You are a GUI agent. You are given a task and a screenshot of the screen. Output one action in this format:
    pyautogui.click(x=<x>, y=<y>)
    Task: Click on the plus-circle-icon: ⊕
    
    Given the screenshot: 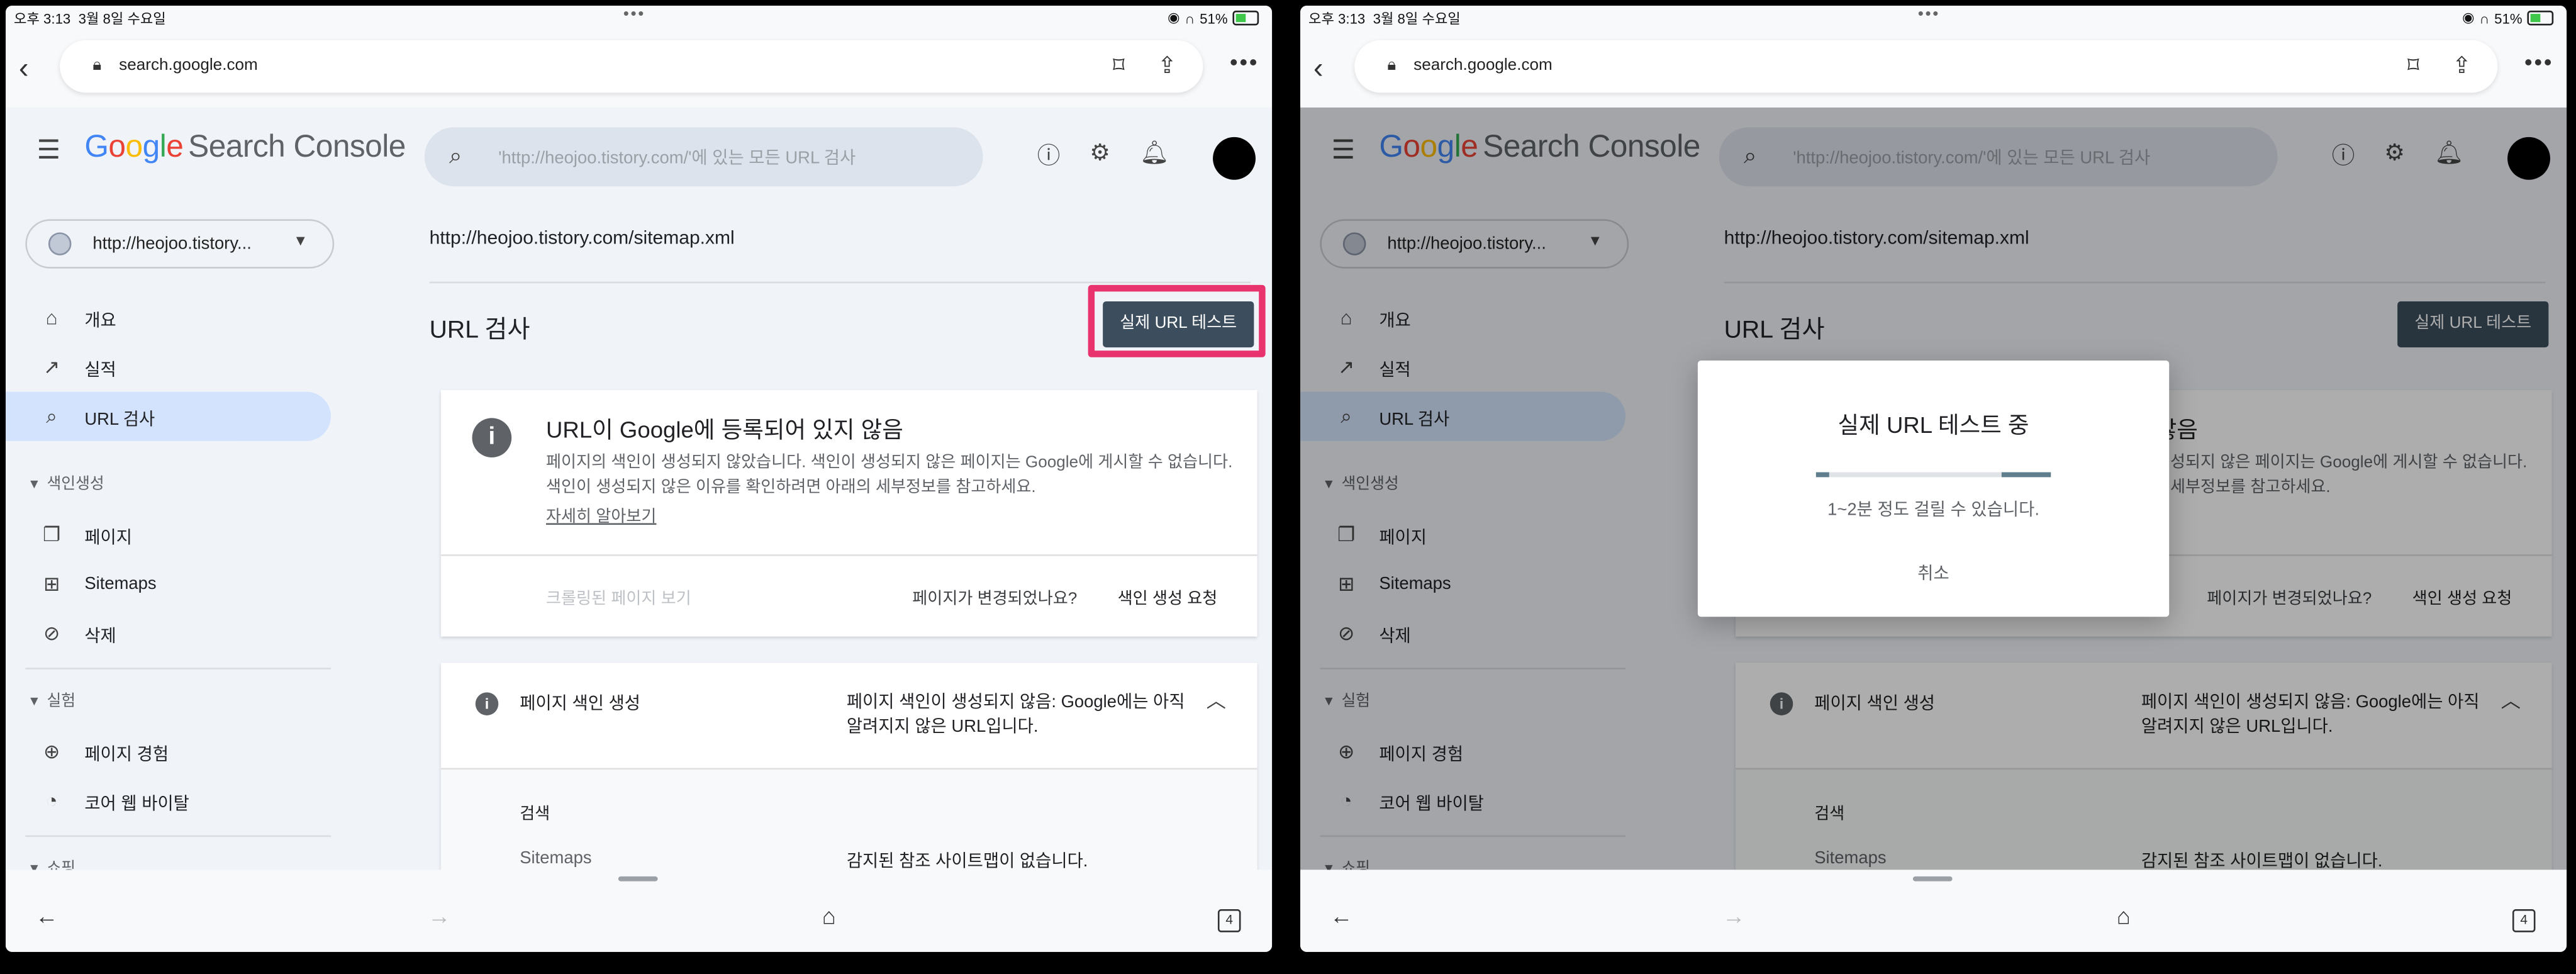 What is the action you would take?
    pyautogui.click(x=51, y=751)
    